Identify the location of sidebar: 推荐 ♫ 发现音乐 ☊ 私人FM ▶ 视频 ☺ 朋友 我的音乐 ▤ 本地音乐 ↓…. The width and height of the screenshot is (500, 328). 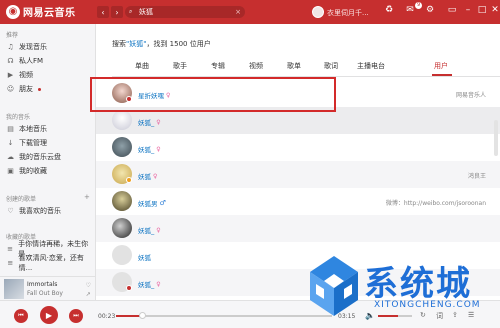
(48, 150).